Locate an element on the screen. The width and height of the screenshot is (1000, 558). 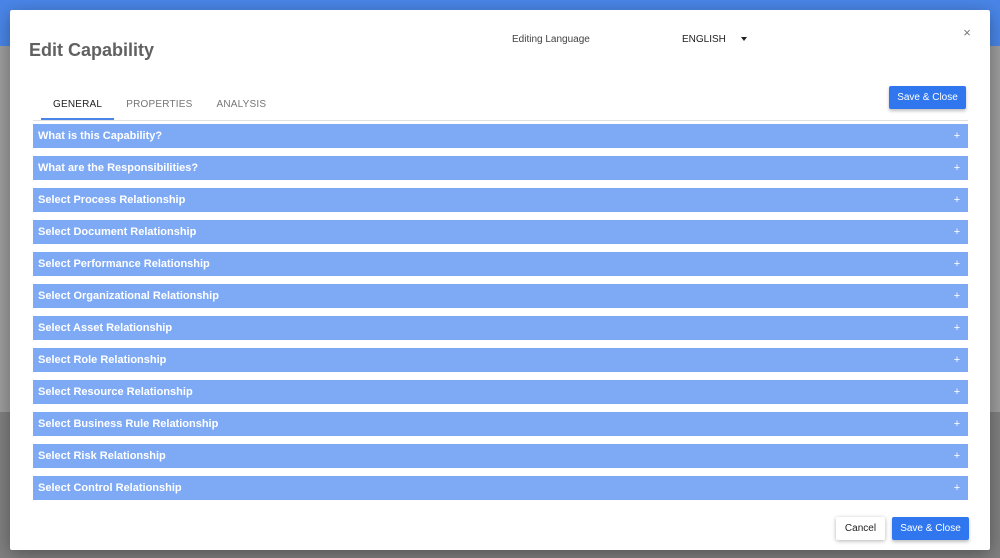
tab-general: GENERAL is located at coordinates (78, 105).